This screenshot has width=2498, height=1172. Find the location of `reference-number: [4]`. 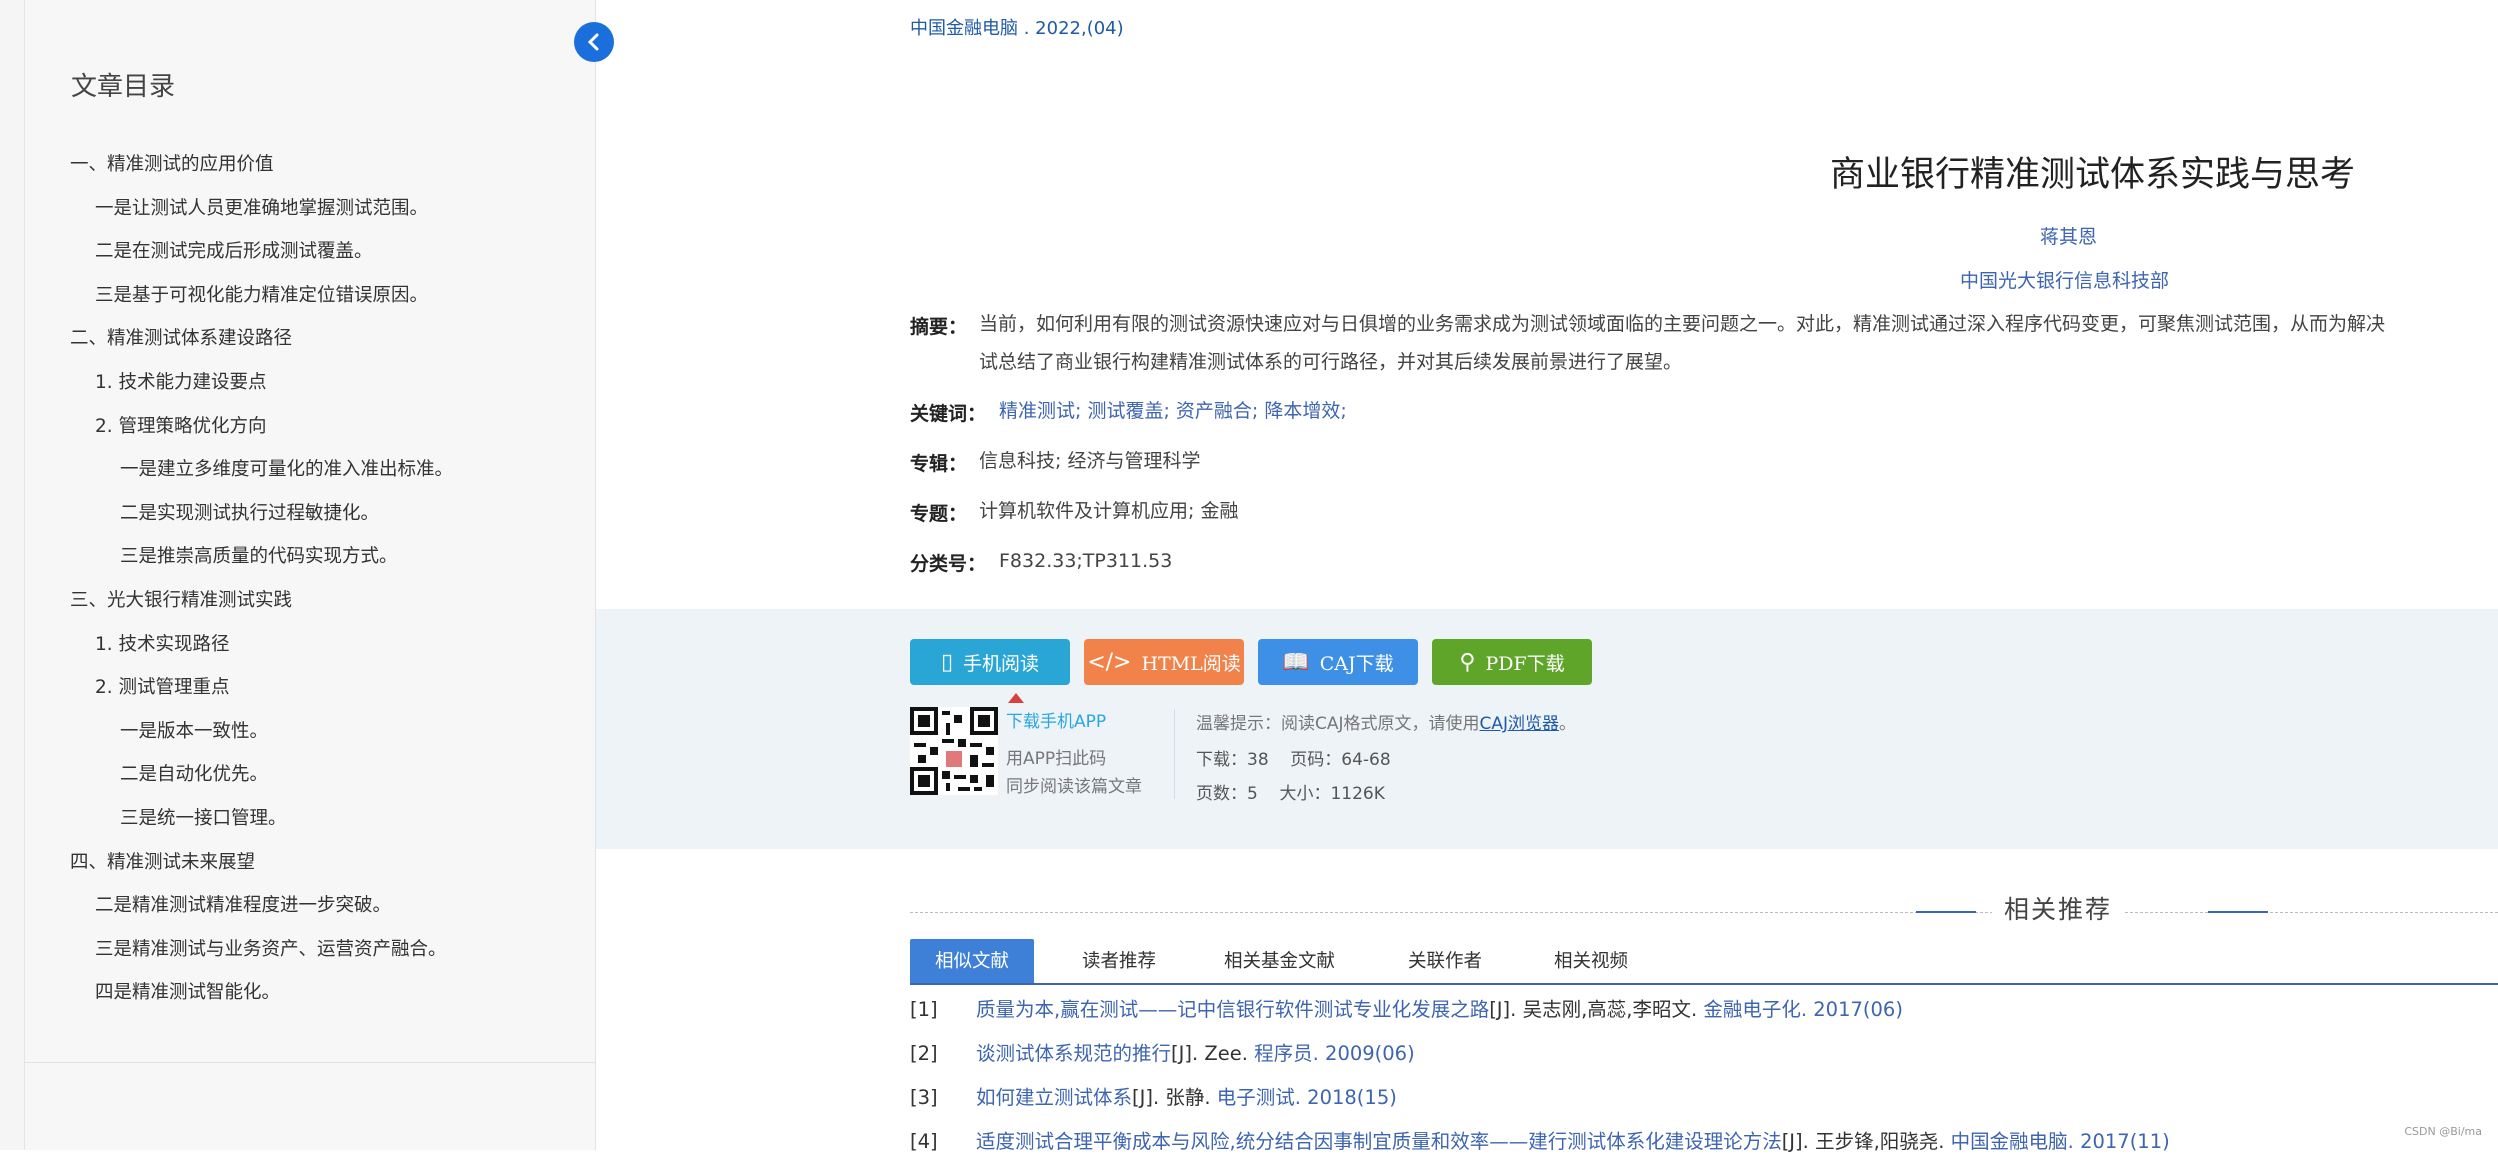

reference-number: [4] is located at coordinates (924, 1141).